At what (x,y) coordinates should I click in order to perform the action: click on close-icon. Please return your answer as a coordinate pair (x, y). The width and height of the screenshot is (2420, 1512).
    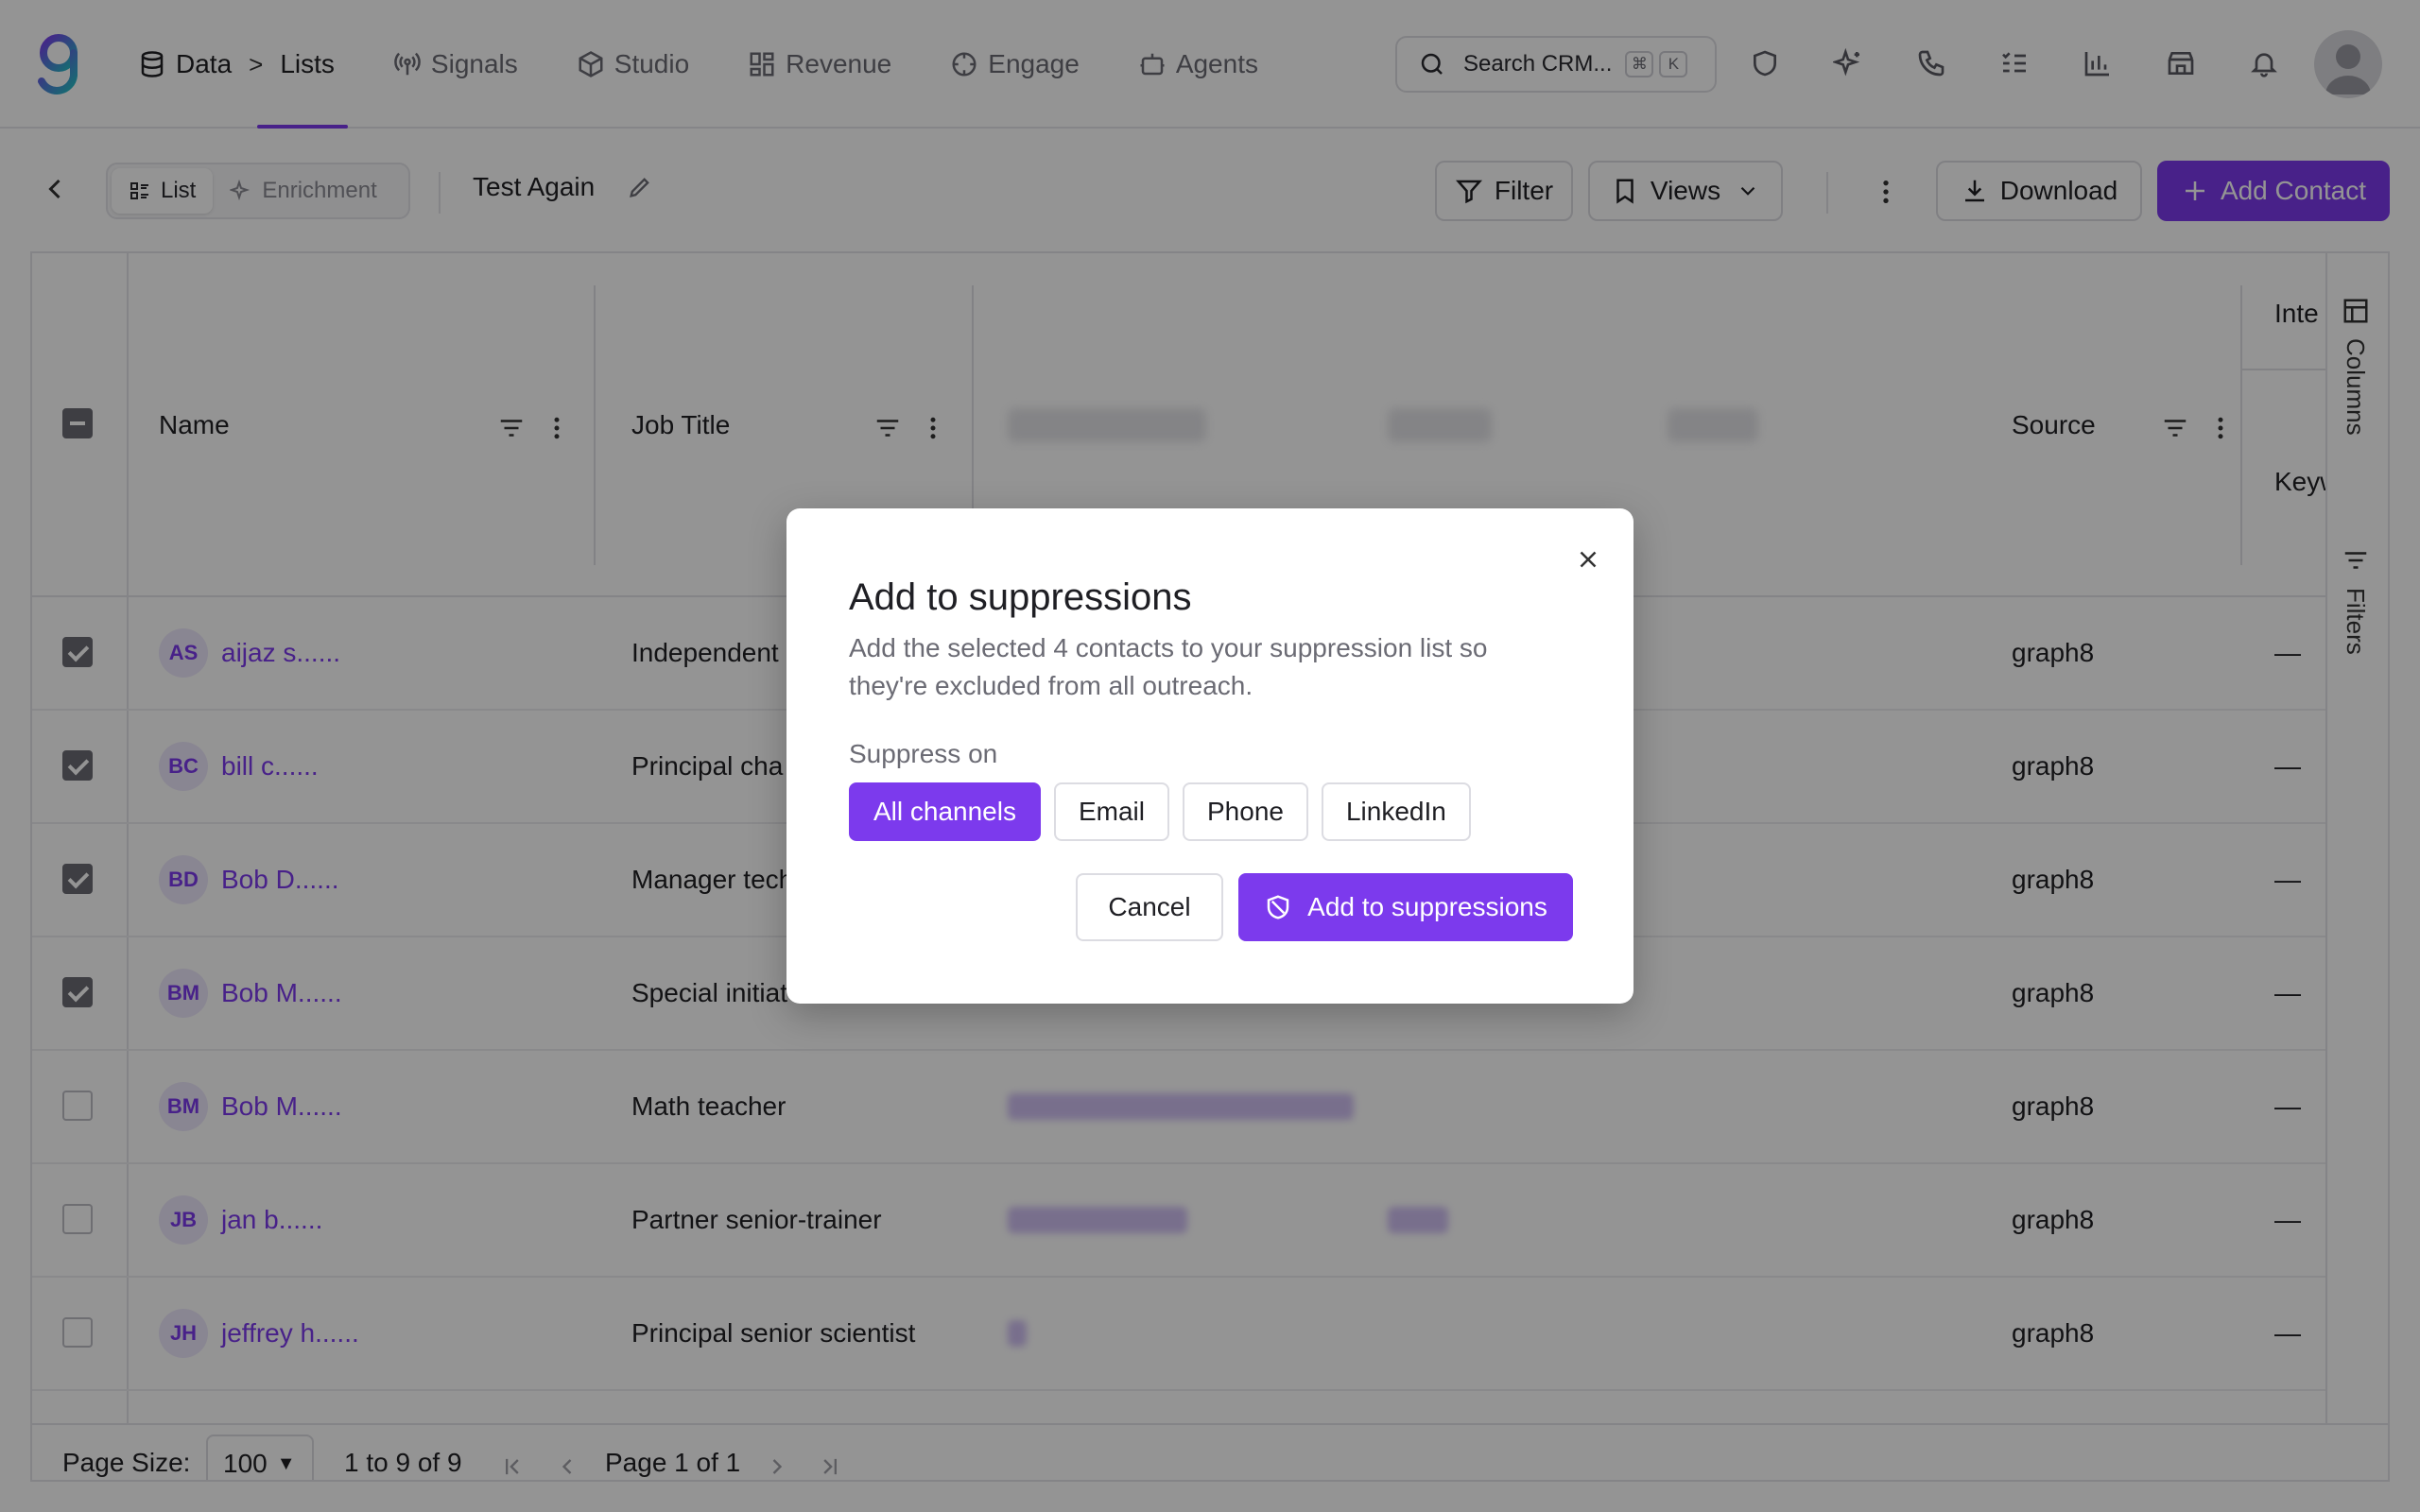
    Looking at the image, I should click on (1588, 559).